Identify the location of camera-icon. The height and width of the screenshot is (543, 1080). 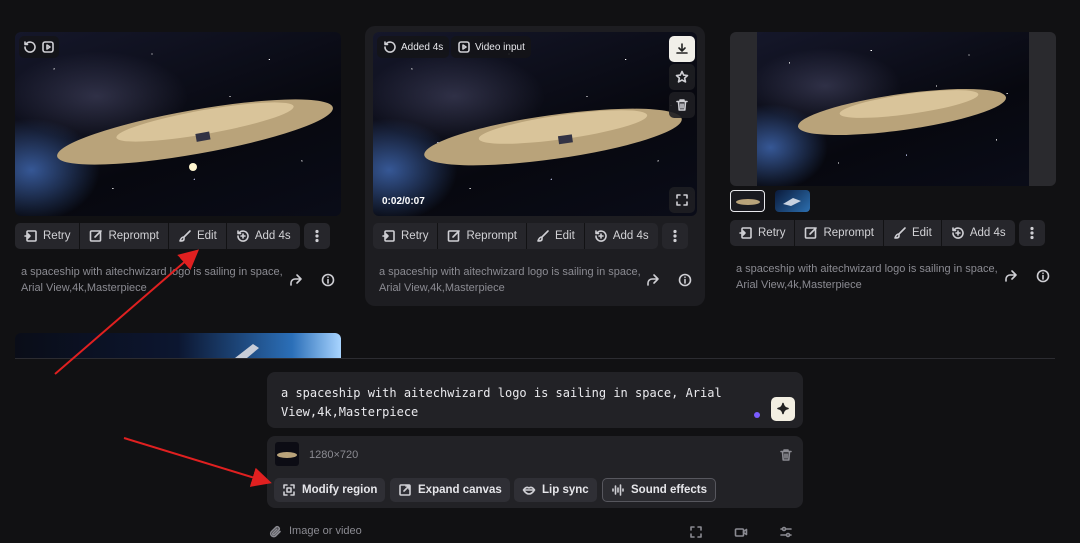
(741, 532).